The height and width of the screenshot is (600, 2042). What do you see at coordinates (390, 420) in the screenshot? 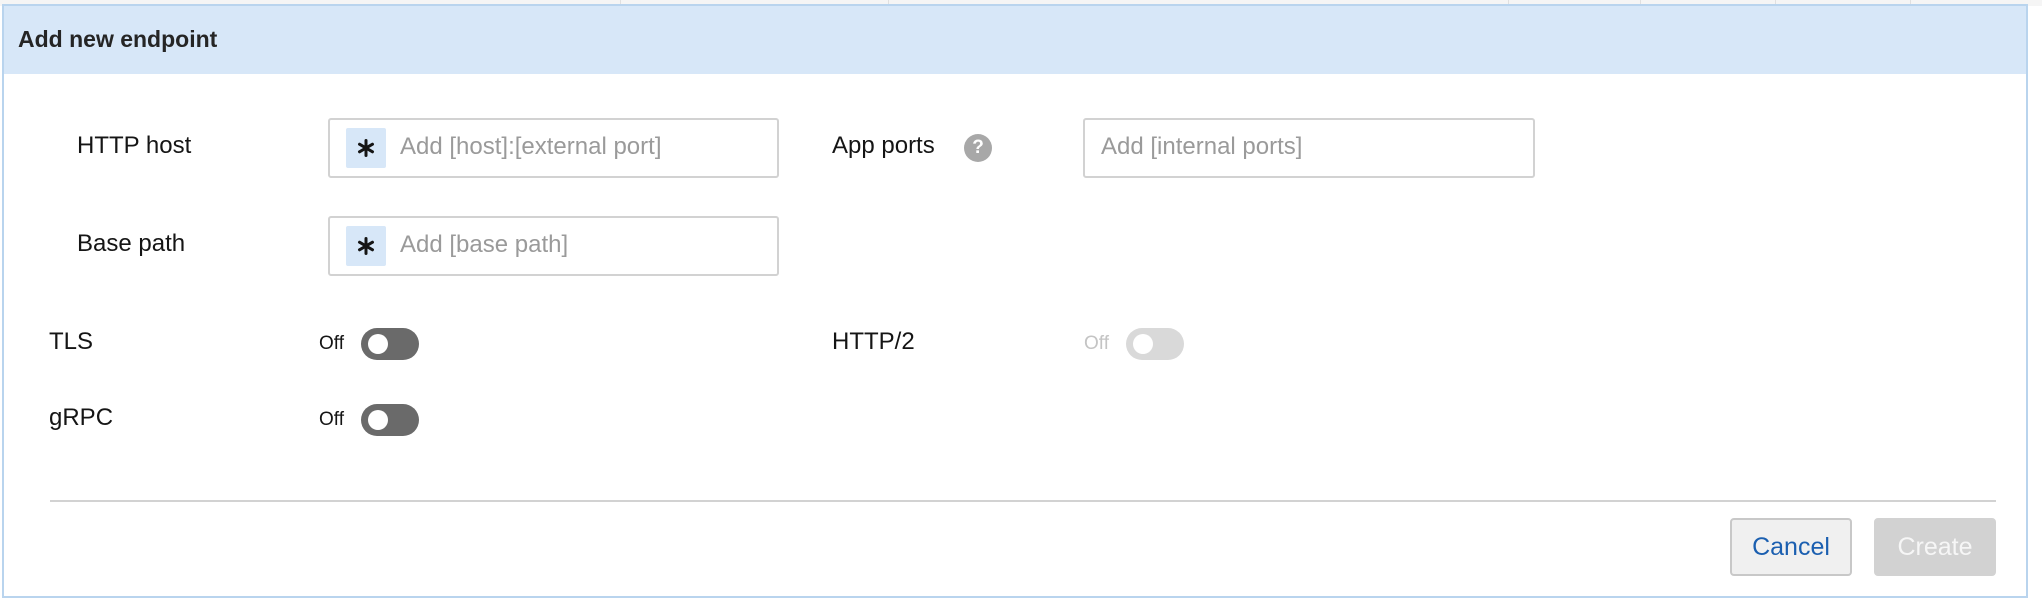
I see `grpc-toggle` at bounding box center [390, 420].